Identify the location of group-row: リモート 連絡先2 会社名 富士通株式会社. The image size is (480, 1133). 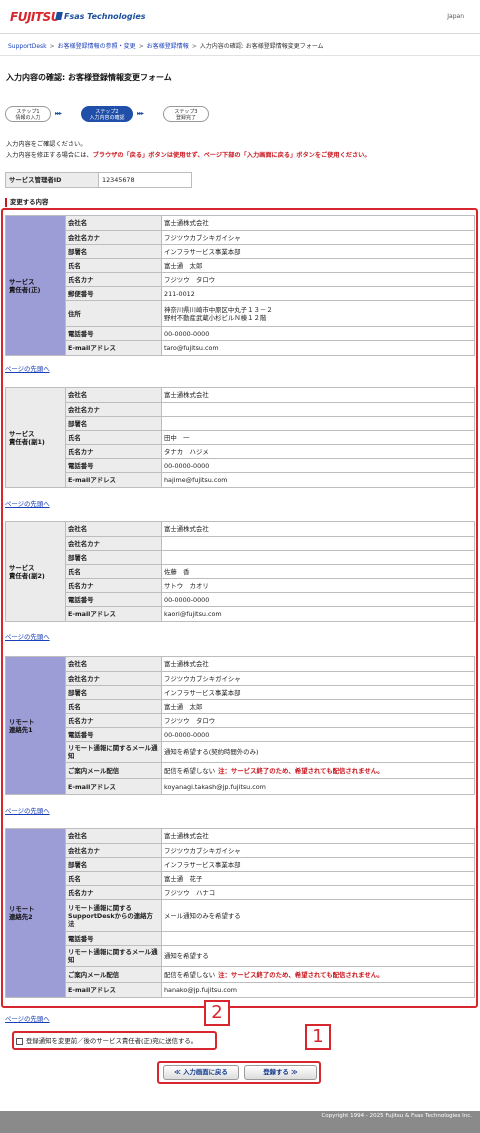
(240, 913).